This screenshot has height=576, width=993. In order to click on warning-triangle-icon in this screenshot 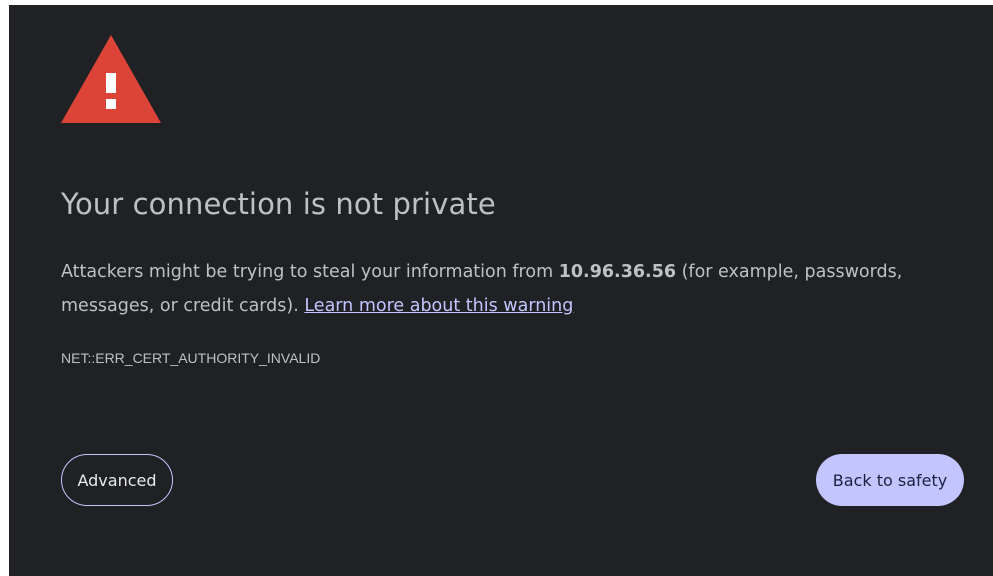, I will do `click(111, 79)`.